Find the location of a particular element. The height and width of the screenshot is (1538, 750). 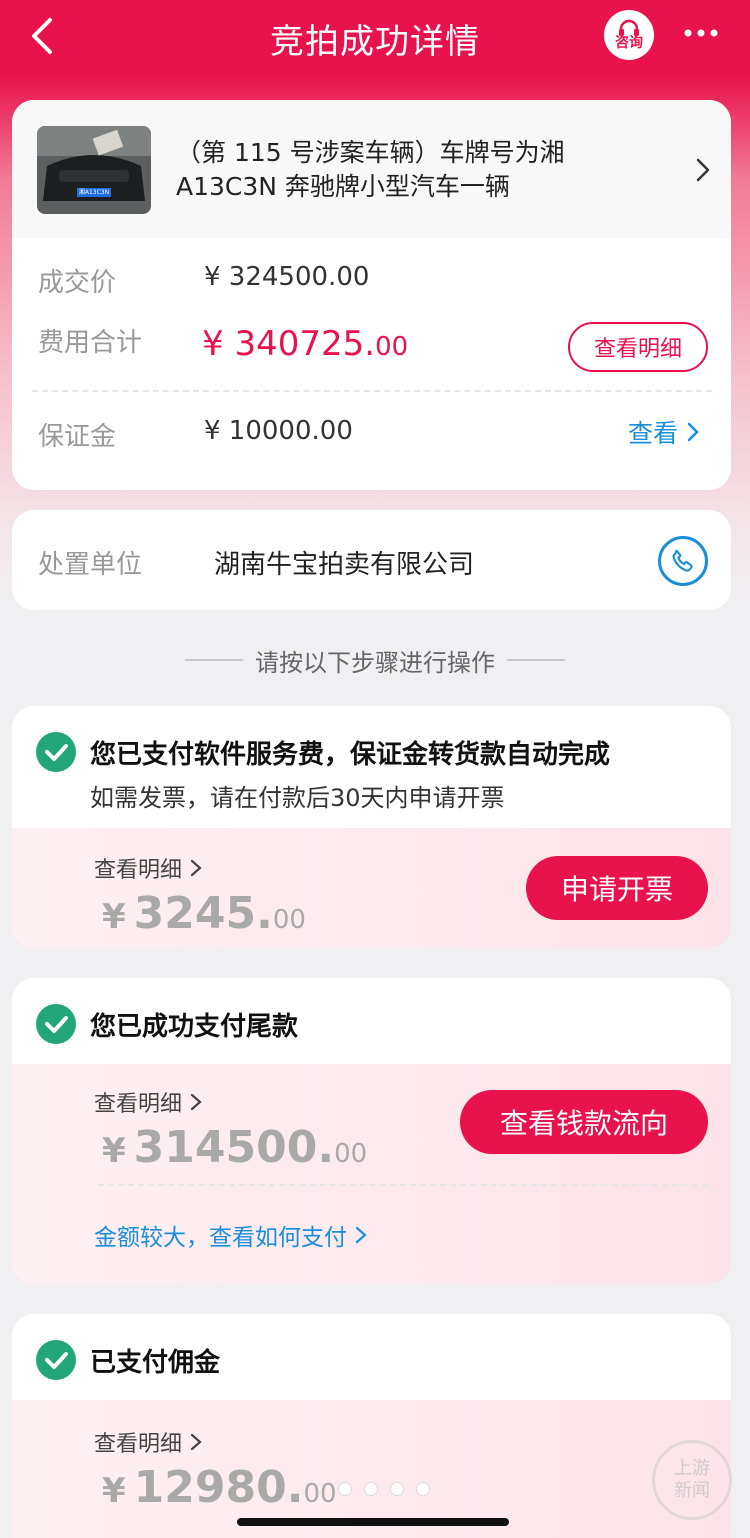

back-button is located at coordinates (44, 36).